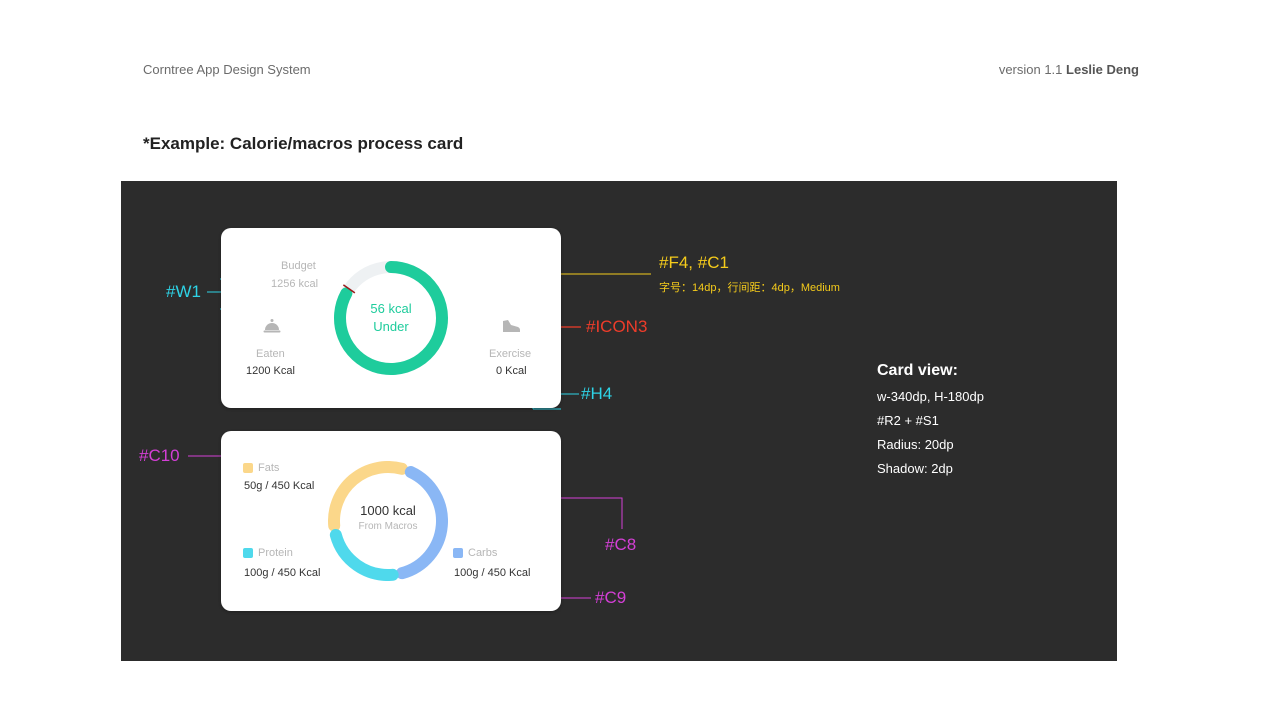 This screenshot has height=720, width=1280. What do you see at coordinates (227, 69) in the screenshot?
I see `design-system-title: Corntree App Design System` at bounding box center [227, 69].